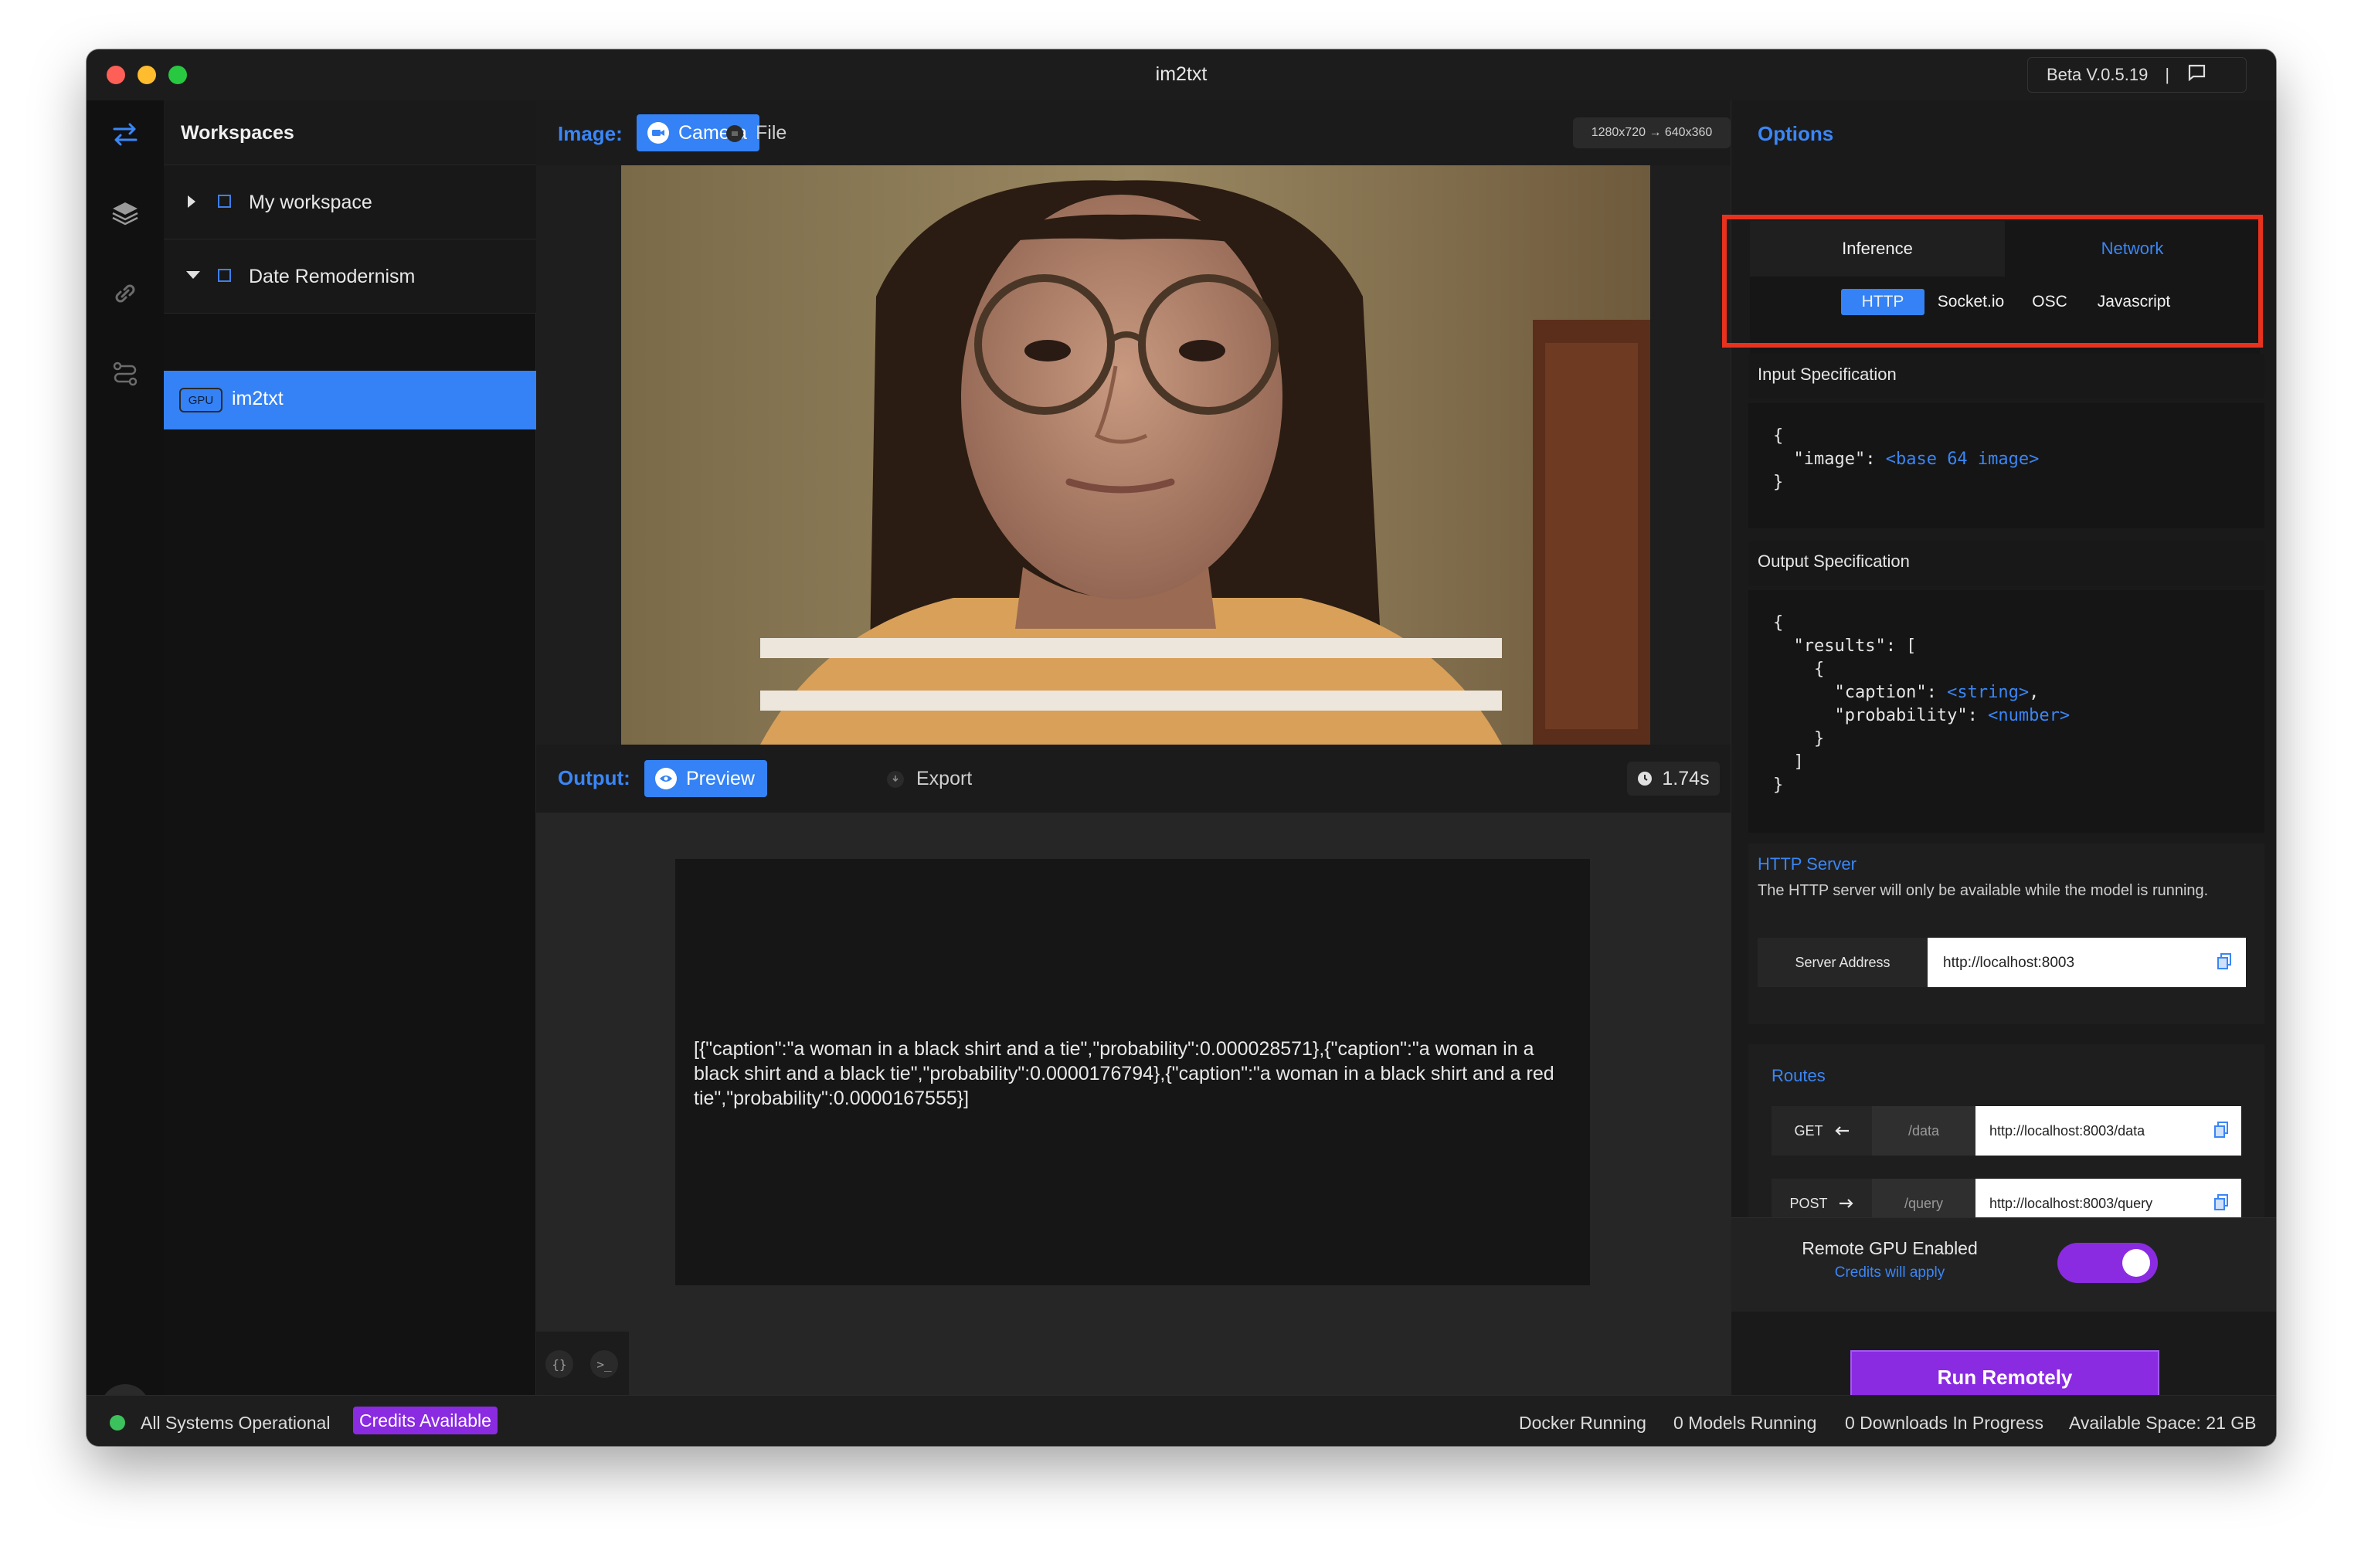 The width and height of the screenshot is (2361, 1568). I want to click on route-url-field-query: http://localhost:8003/query, so click(2108, 1198).